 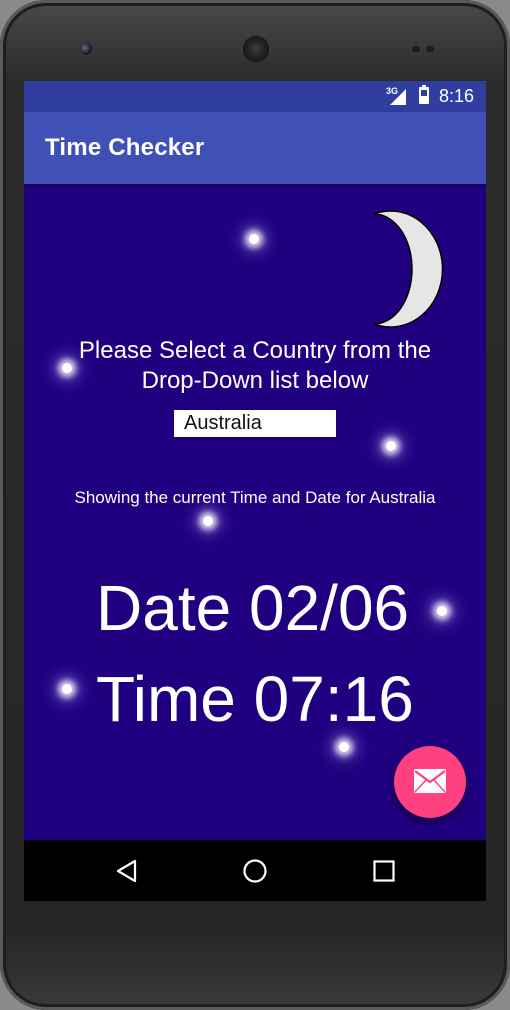 What do you see at coordinates (398, 97) in the screenshot?
I see `signal-icon` at bounding box center [398, 97].